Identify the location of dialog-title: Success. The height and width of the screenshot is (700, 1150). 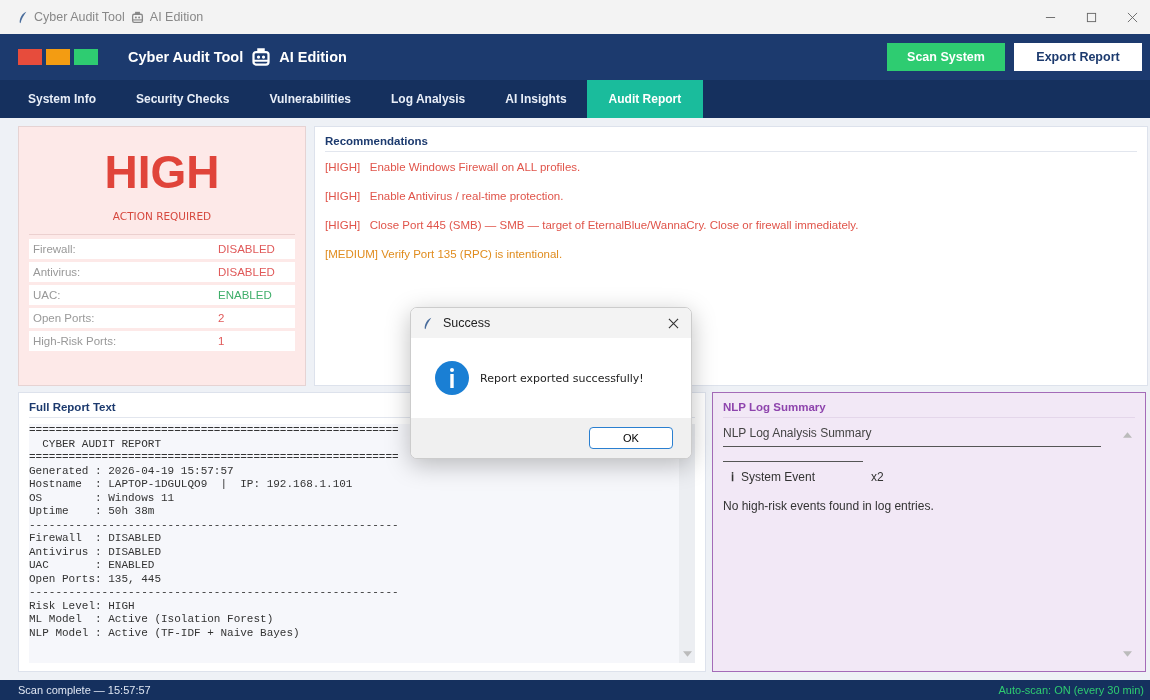
(467, 323).